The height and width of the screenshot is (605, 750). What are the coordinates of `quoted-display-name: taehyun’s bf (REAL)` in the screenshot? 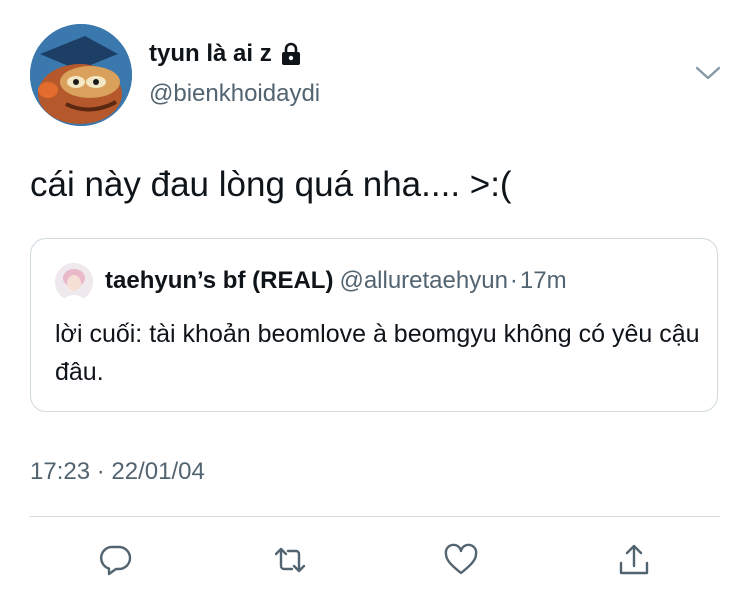 It's located at (219, 280).